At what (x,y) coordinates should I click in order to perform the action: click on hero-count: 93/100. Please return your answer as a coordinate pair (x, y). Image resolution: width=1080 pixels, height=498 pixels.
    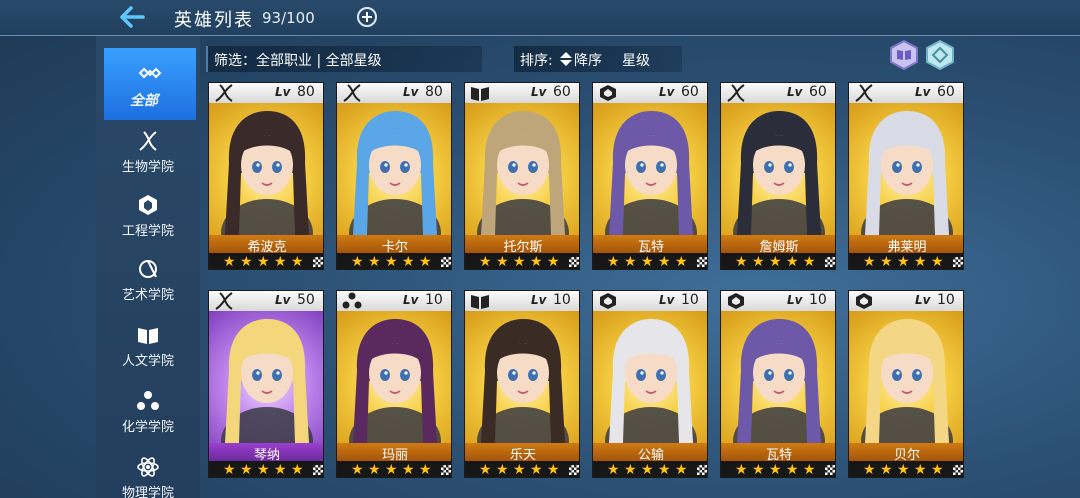
    Looking at the image, I should click on (288, 18).